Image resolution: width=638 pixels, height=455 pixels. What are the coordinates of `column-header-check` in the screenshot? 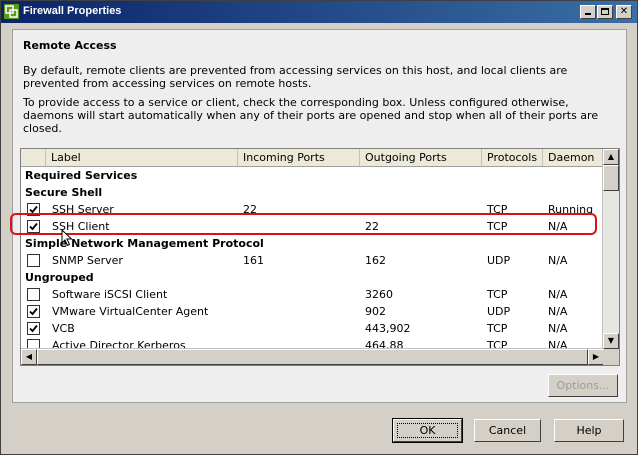 It's located at (33, 157).